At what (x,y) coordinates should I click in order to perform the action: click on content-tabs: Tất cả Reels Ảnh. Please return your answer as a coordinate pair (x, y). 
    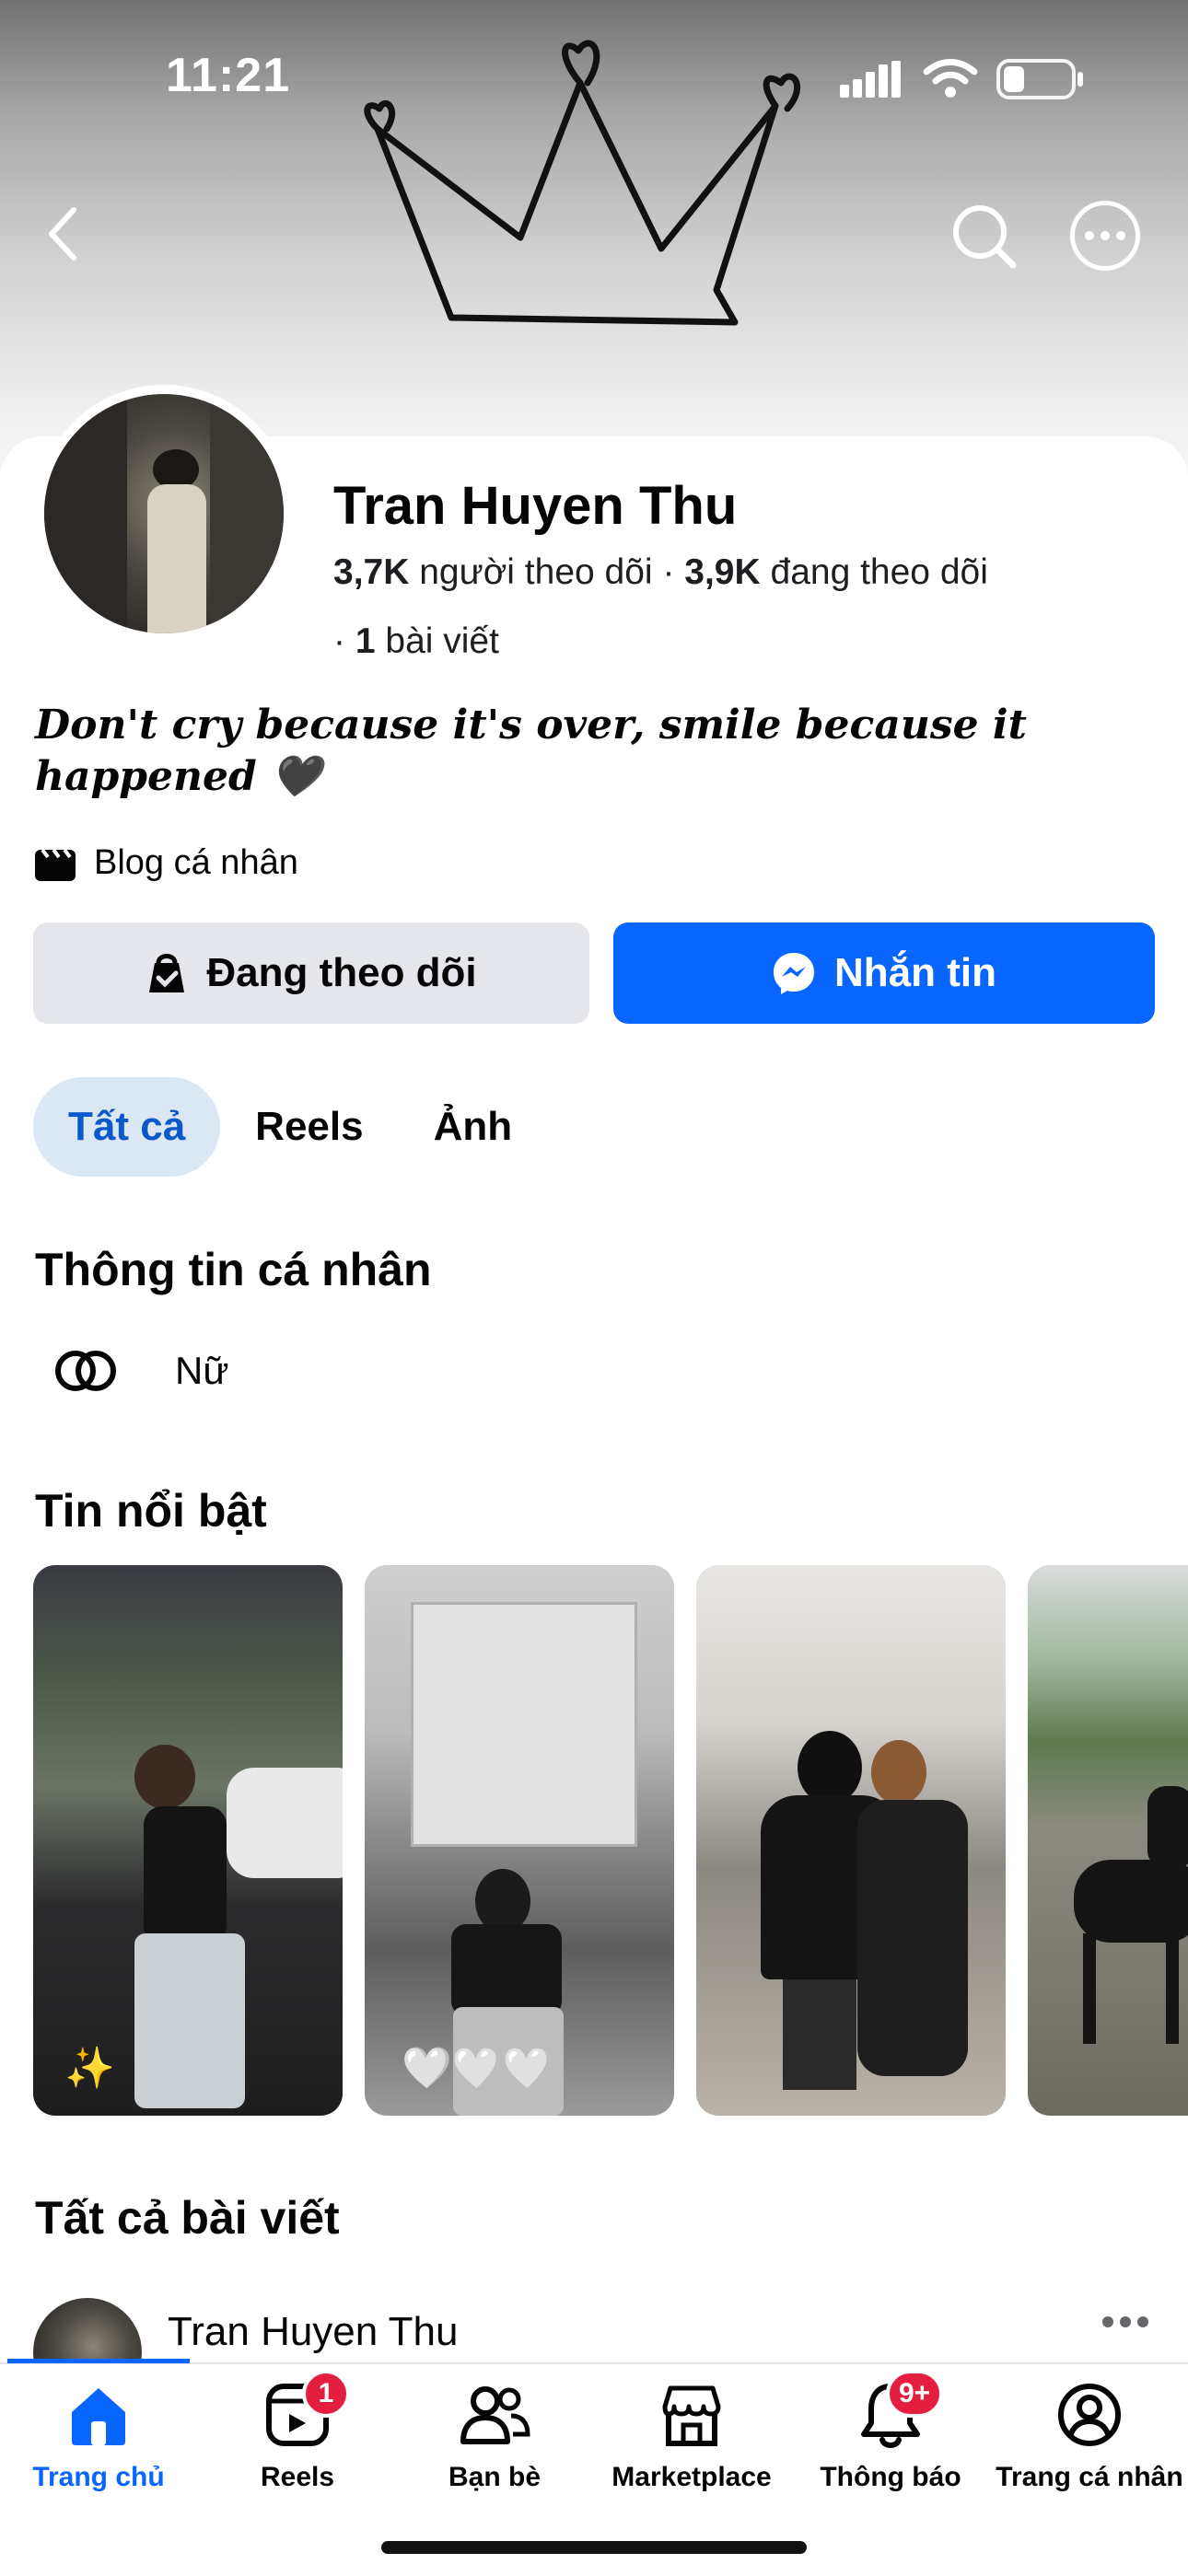
    Looking at the image, I should click on (290, 1127).